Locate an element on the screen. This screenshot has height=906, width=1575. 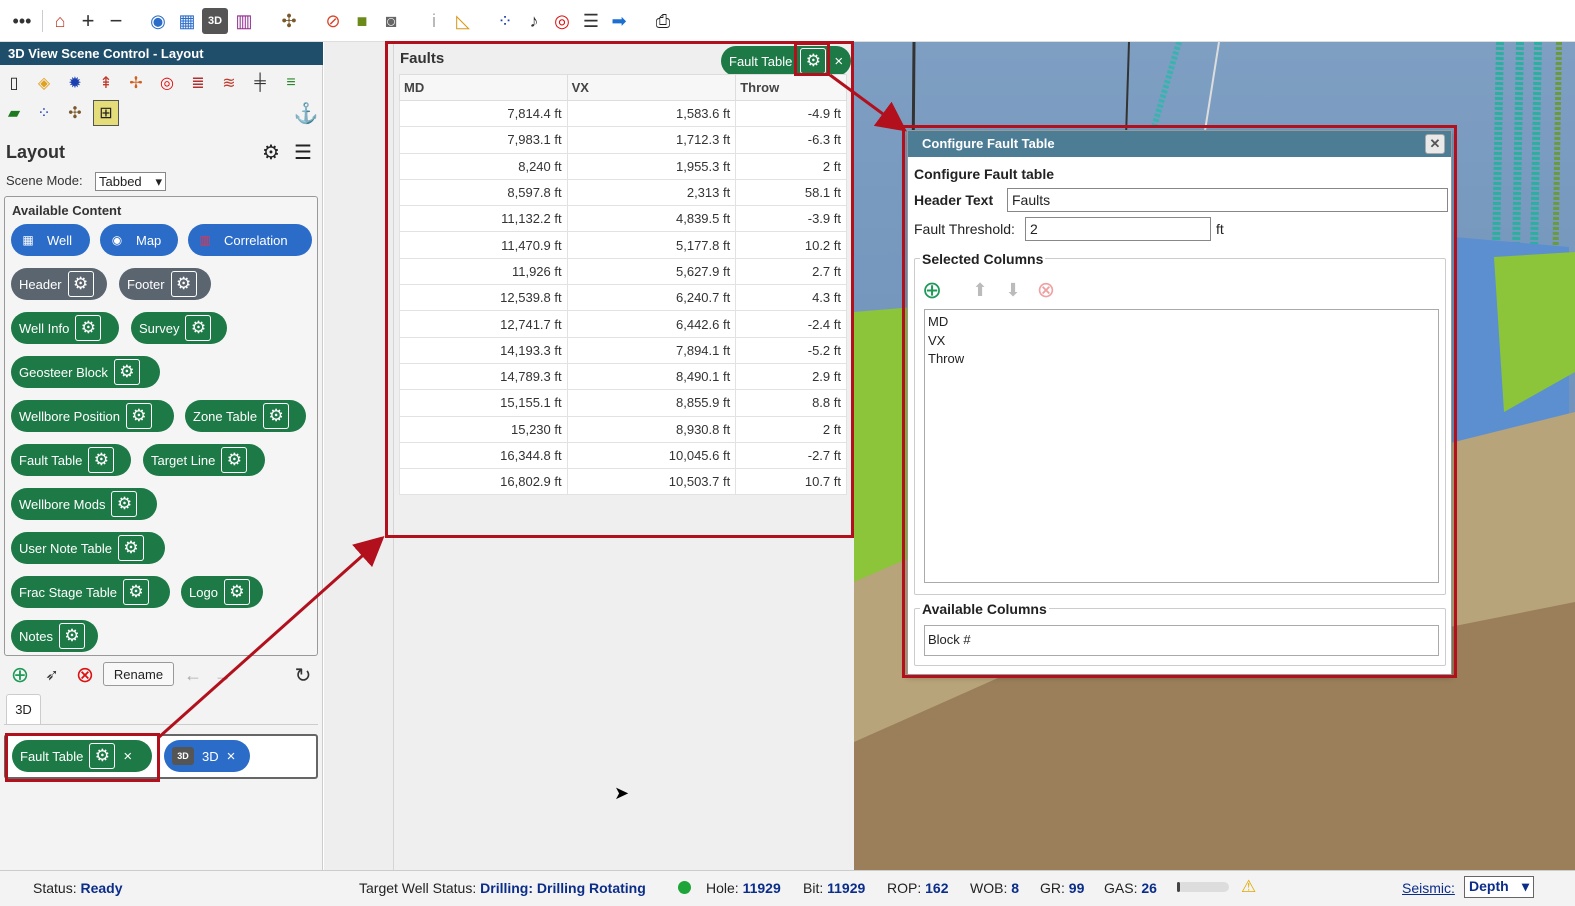
assigned-pill-fault-table: Fault Table ⚙ × is located at coordinates (82, 756).